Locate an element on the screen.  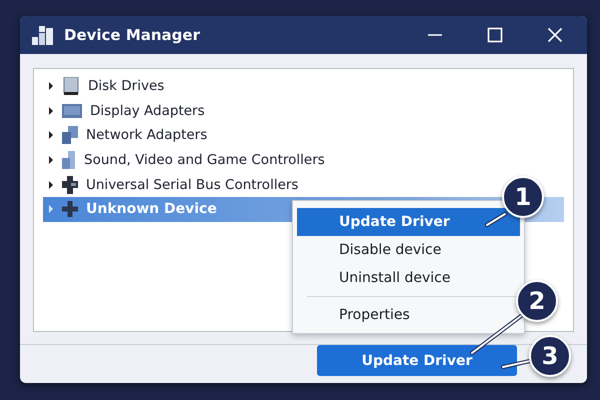
plug-icon is located at coordinates (70, 185).